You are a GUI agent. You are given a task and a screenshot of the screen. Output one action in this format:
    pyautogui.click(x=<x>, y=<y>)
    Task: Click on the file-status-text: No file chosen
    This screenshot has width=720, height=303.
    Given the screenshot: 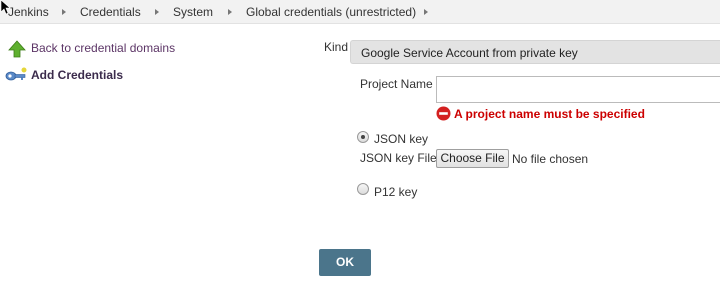 What is the action you would take?
    pyautogui.click(x=550, y=159)
    